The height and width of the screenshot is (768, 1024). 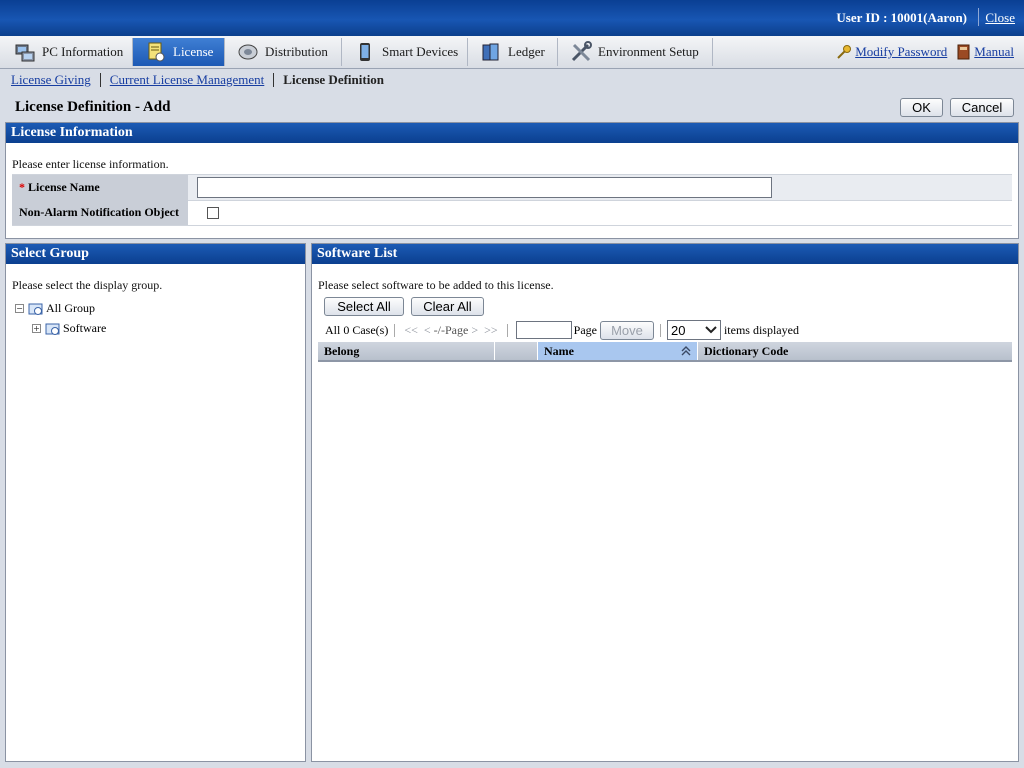 I want to click on panel-title: Select Group, so click(x=155, y=254).